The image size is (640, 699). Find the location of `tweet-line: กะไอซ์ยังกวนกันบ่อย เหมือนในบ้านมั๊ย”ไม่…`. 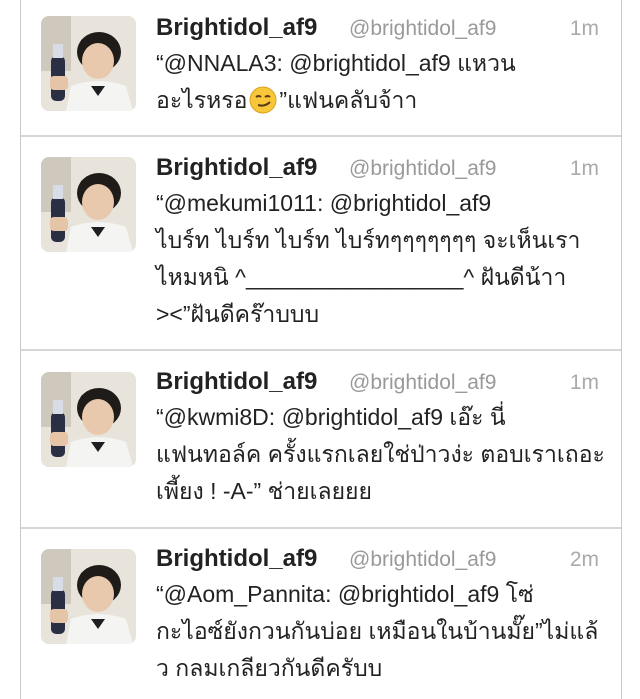

tweet-line: กะไอซ์ยังกวนกันบ่อย เหมือนในบ้านมั๊ย”ไม่… is located at coordinates (377, 631).